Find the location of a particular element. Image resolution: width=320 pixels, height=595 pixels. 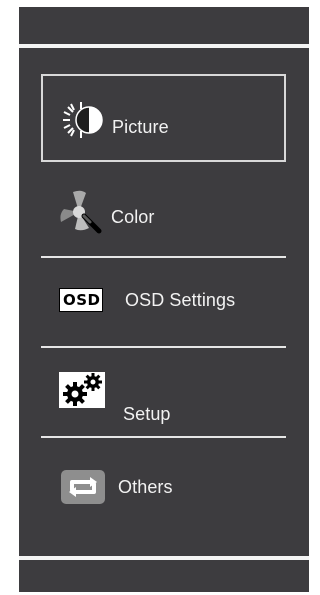

menu-item-color: Color is located at coordinates (163, 216).